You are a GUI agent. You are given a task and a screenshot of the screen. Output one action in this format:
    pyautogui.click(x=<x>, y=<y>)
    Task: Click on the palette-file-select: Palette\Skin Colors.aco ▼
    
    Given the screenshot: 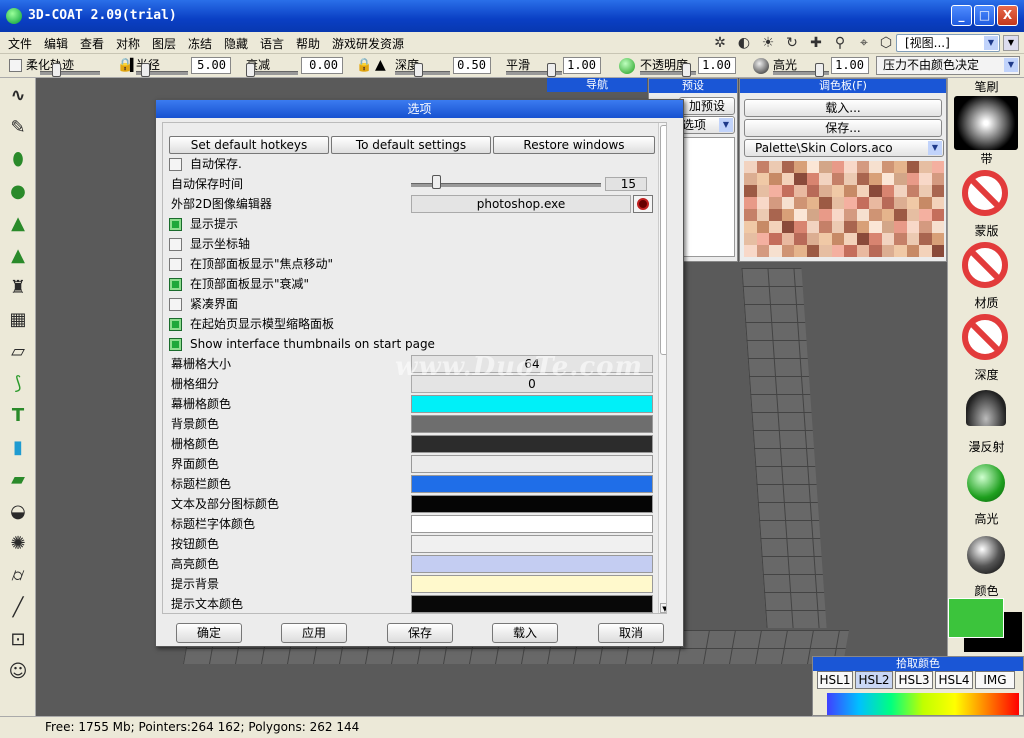 What is the action you would take?
    pyautogui.click(x=844, y=148)
    